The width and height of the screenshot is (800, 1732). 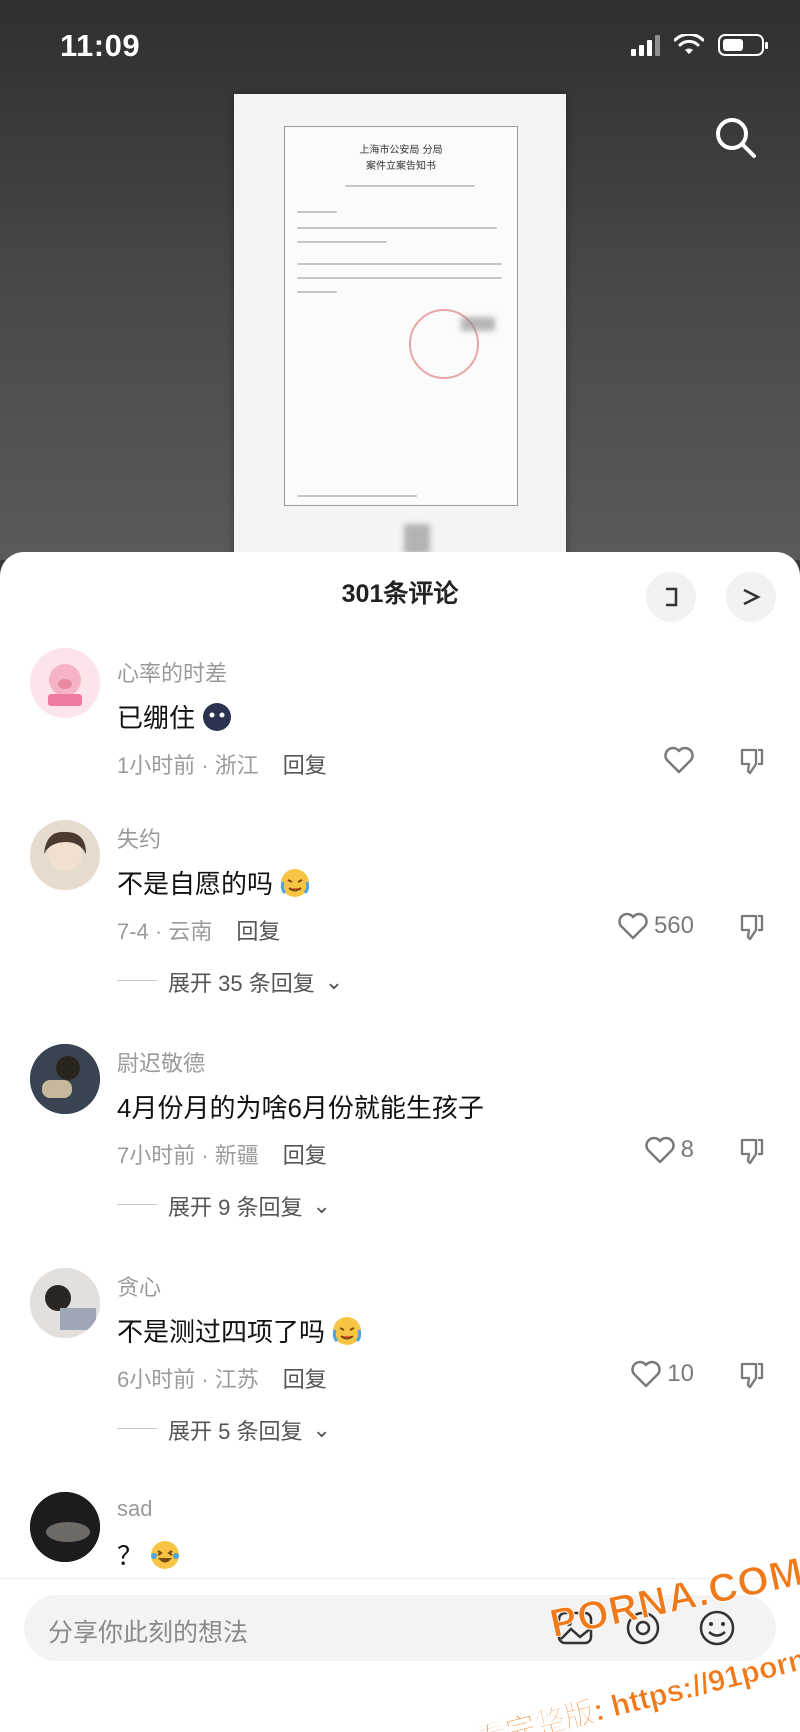 I want to click on expand-replies-button: 展开 35 条回复 ⌄, so click(x=255, y=982).